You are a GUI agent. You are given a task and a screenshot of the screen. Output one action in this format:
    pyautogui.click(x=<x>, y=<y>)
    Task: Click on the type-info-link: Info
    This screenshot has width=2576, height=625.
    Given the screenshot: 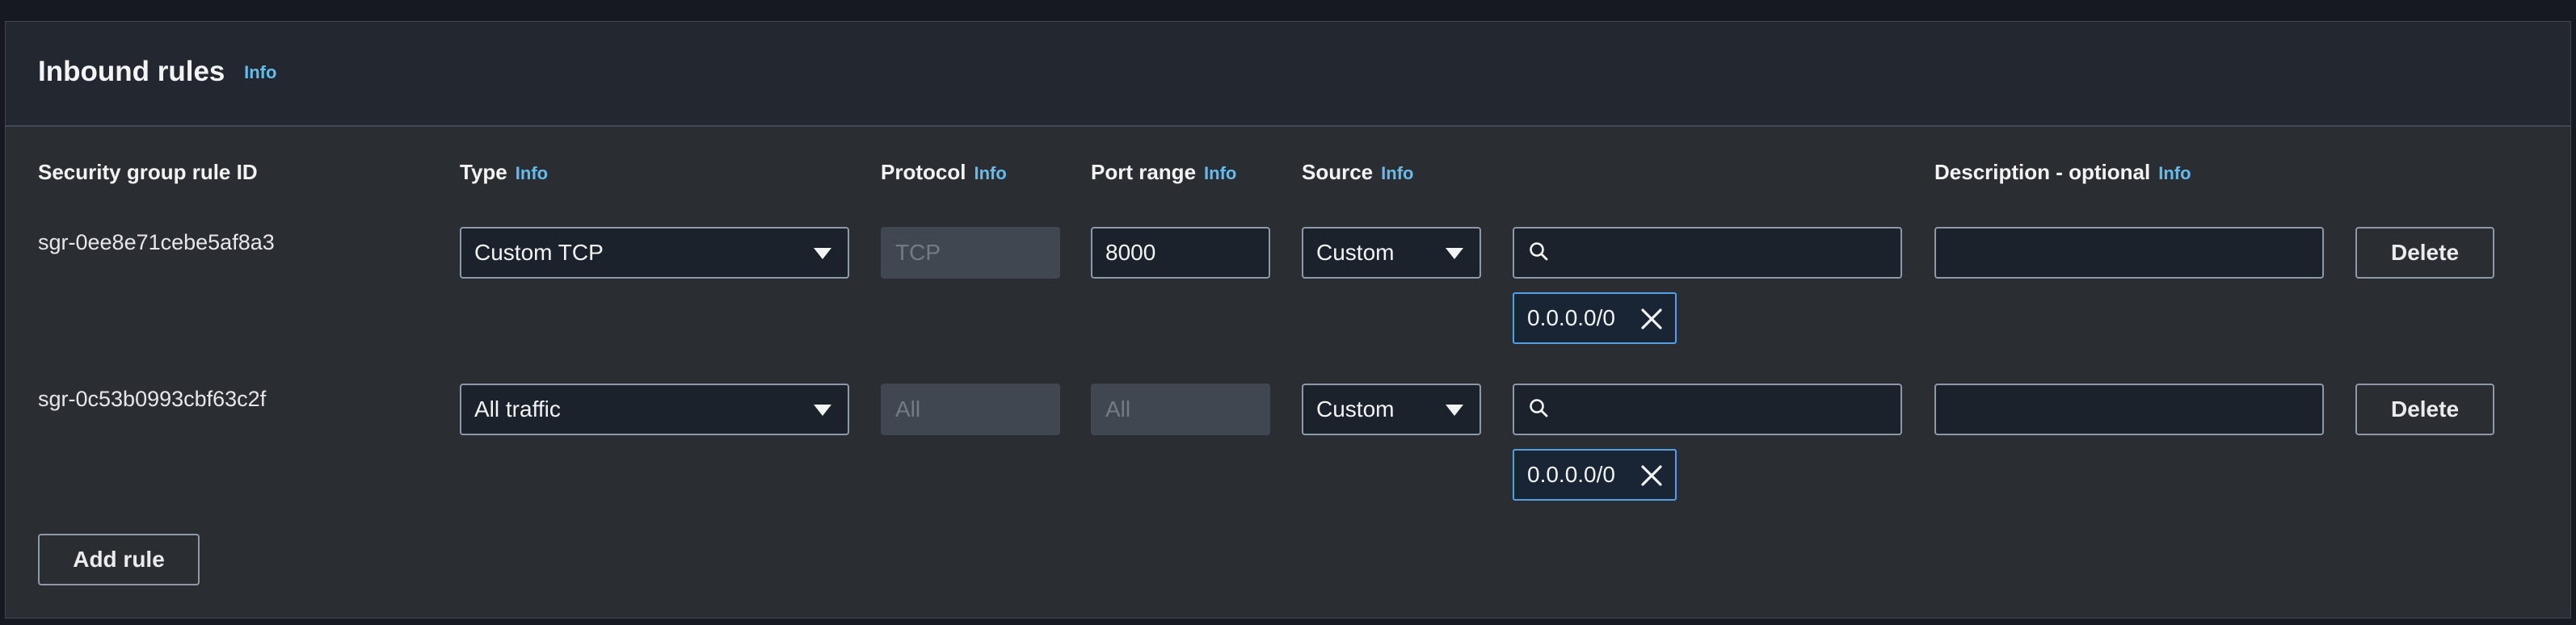 What is the action you would take?
    pyautogui.click(x=532, y=173)
    